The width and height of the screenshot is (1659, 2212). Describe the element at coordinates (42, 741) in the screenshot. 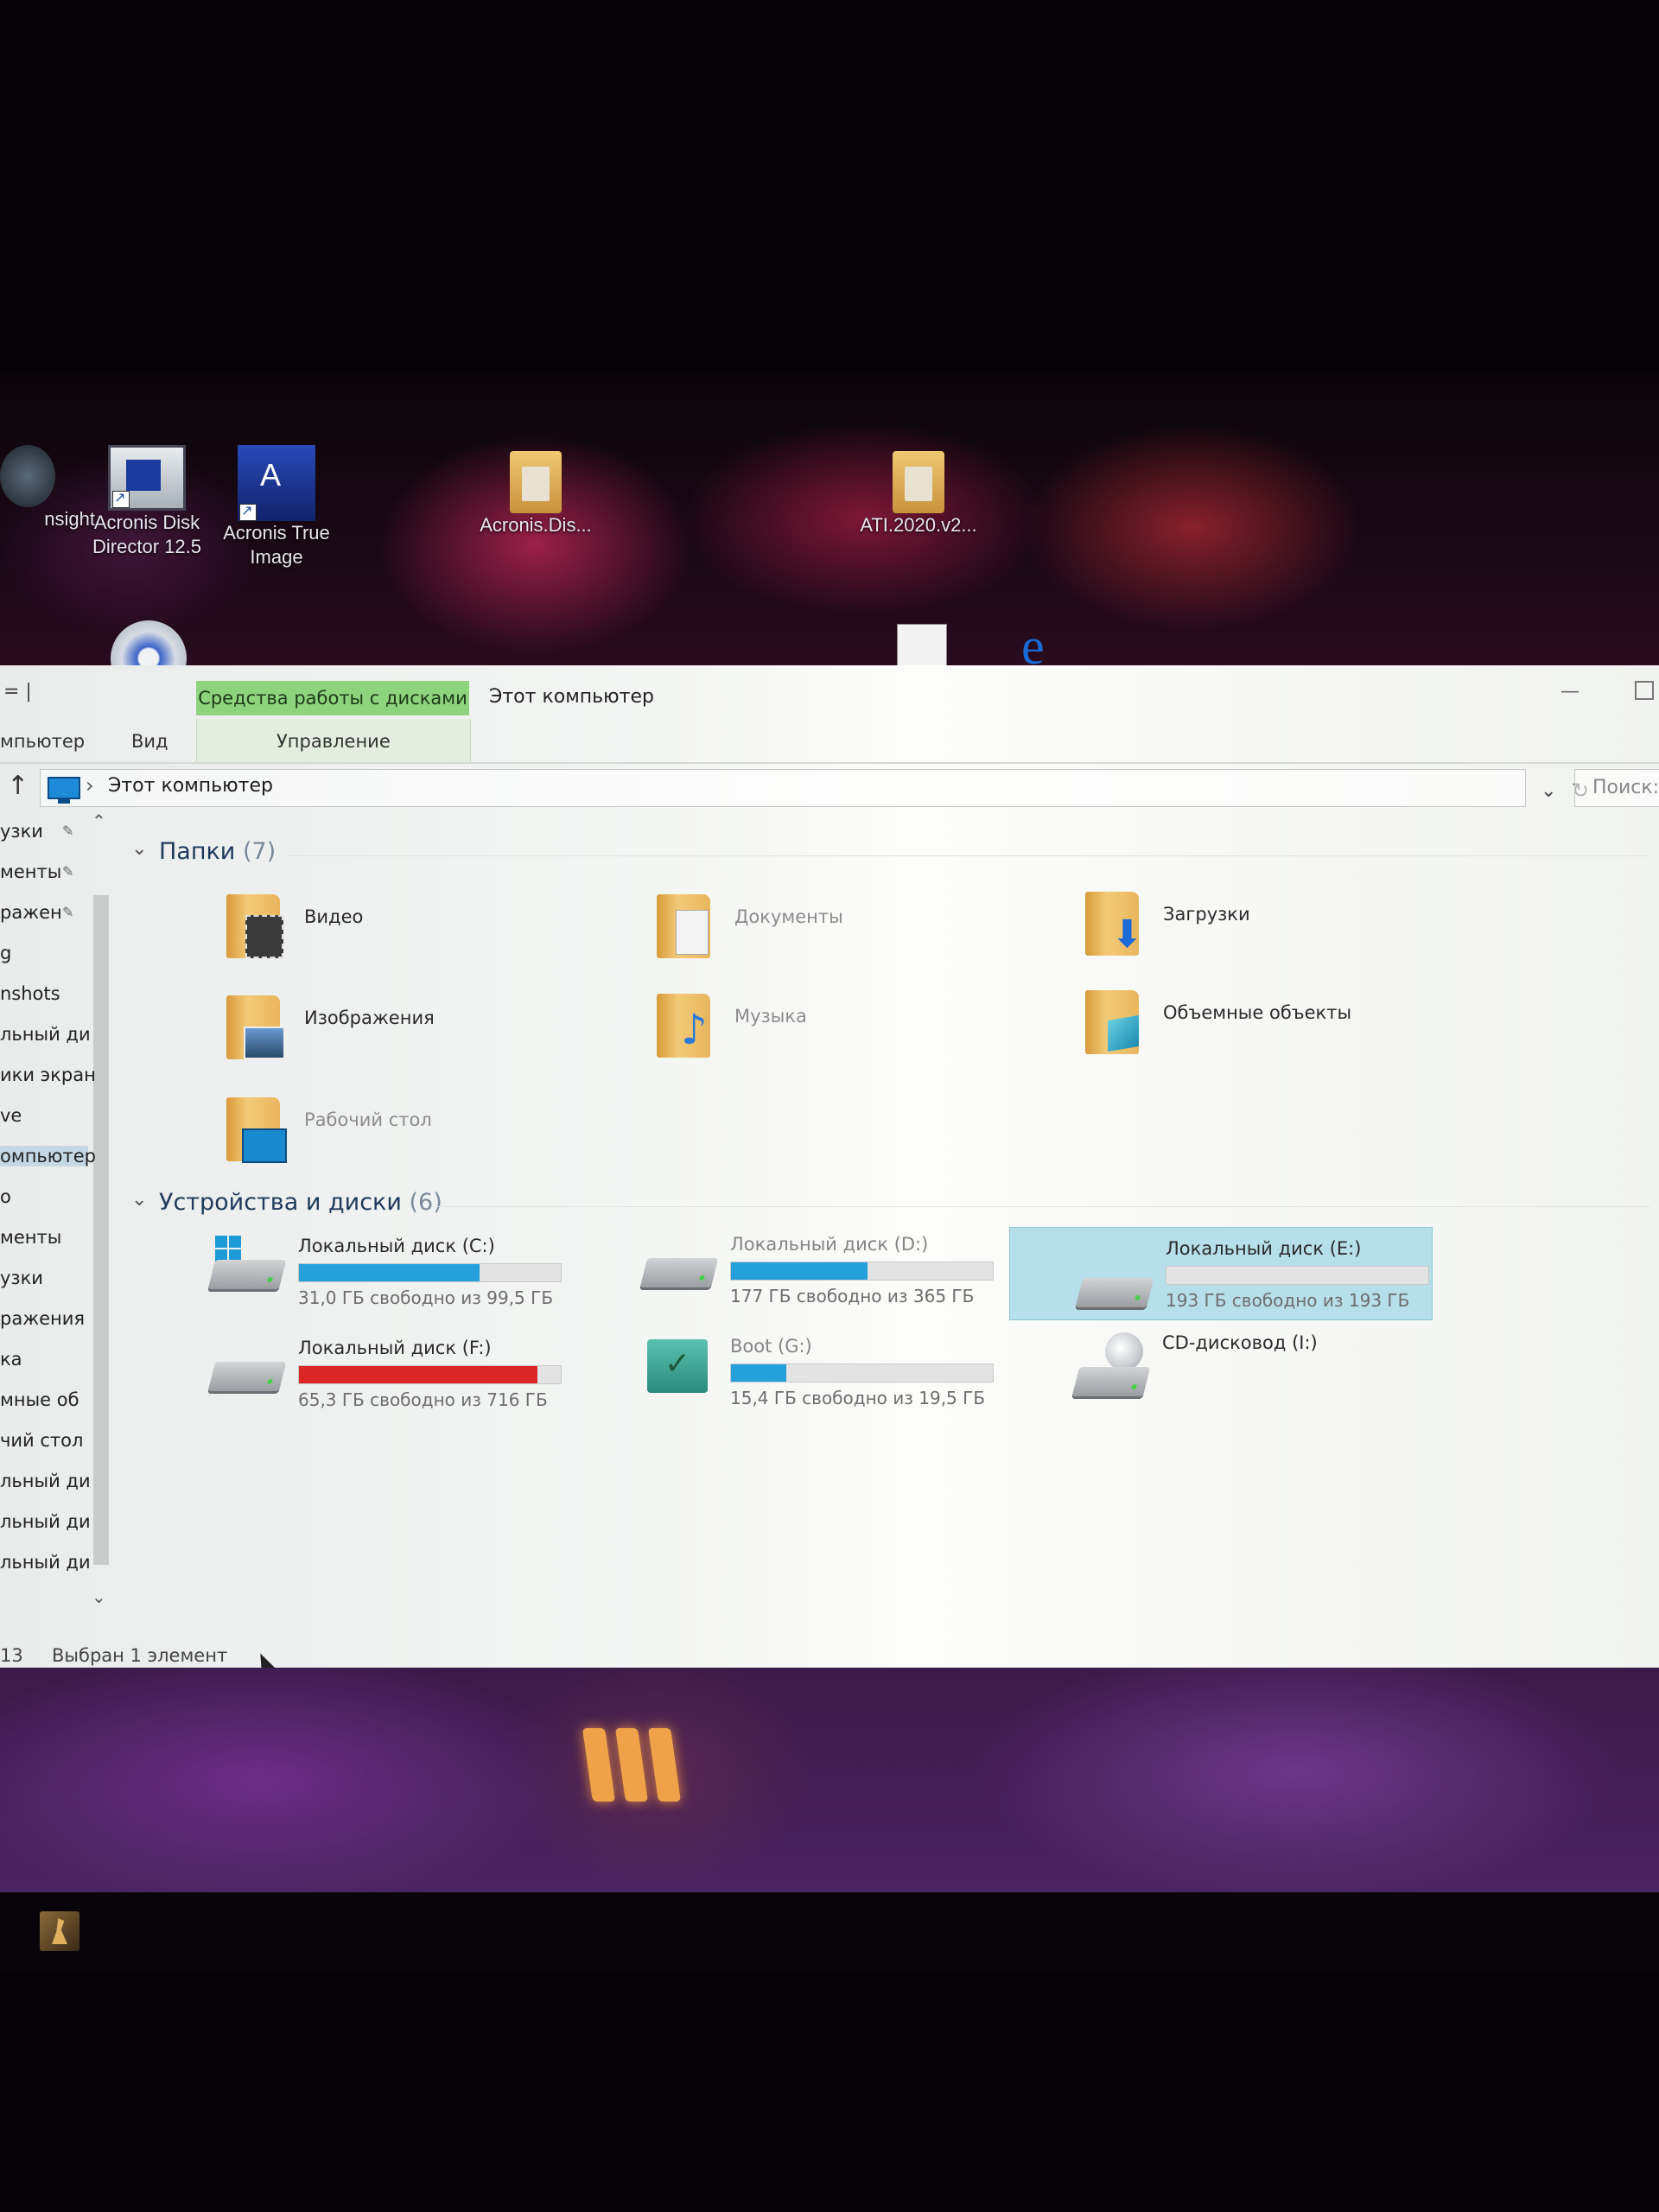

I see `tab-computer: мпьютер` at that location.